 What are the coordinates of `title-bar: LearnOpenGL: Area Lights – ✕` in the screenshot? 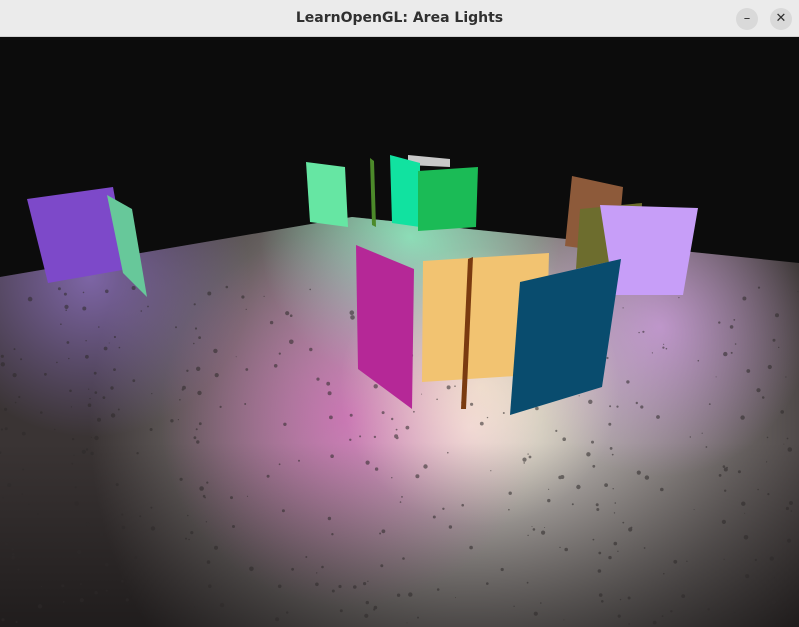 It's located at (399, 18).